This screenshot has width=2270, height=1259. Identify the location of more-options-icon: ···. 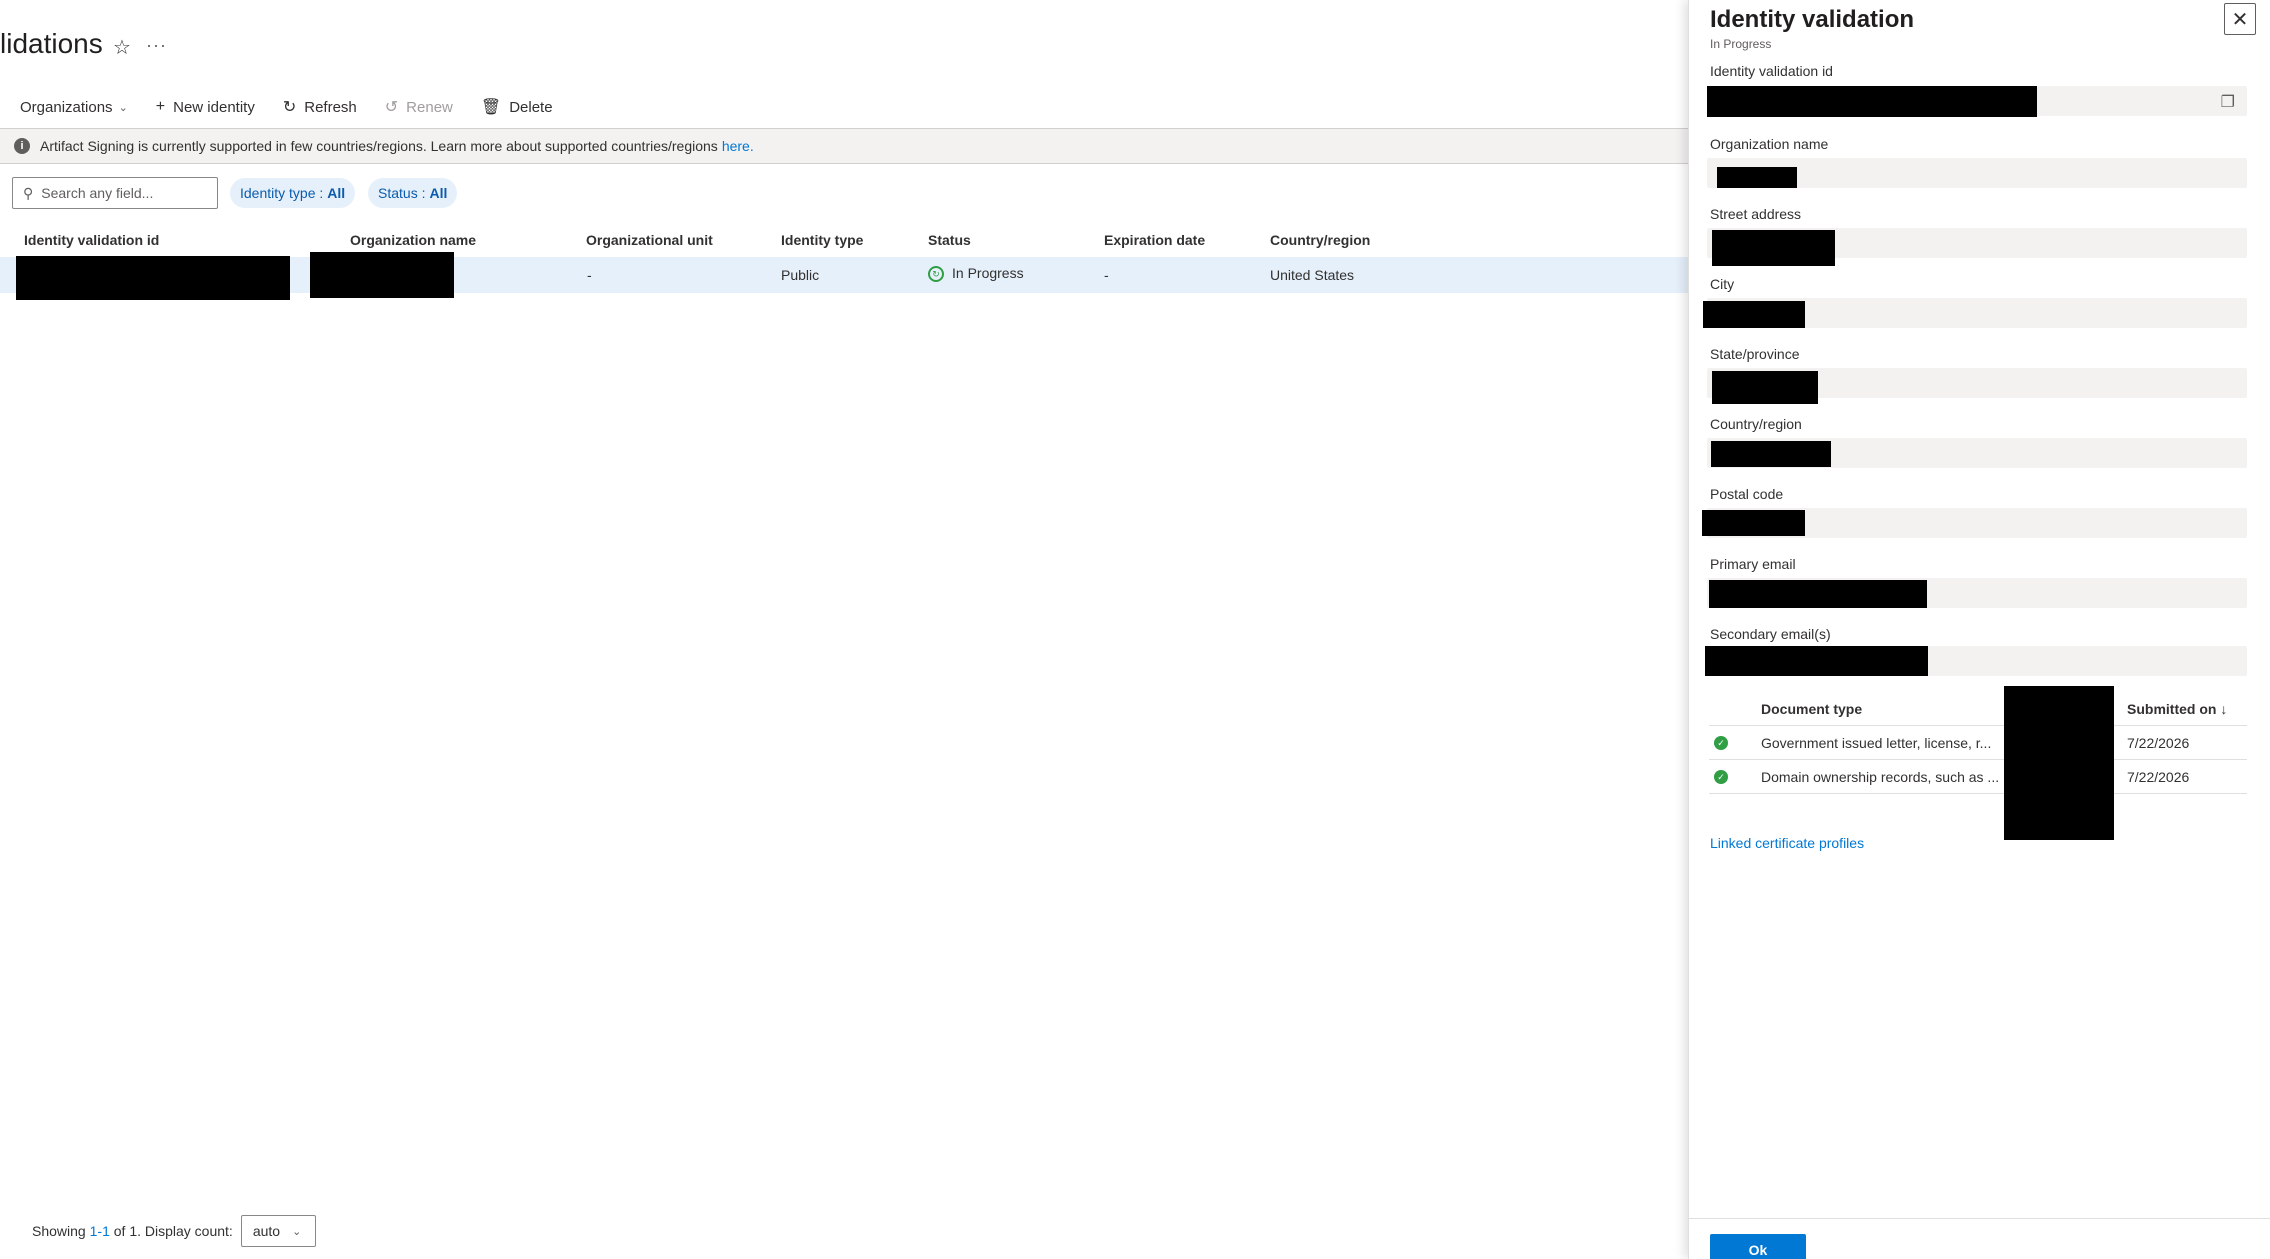
(156, 45).